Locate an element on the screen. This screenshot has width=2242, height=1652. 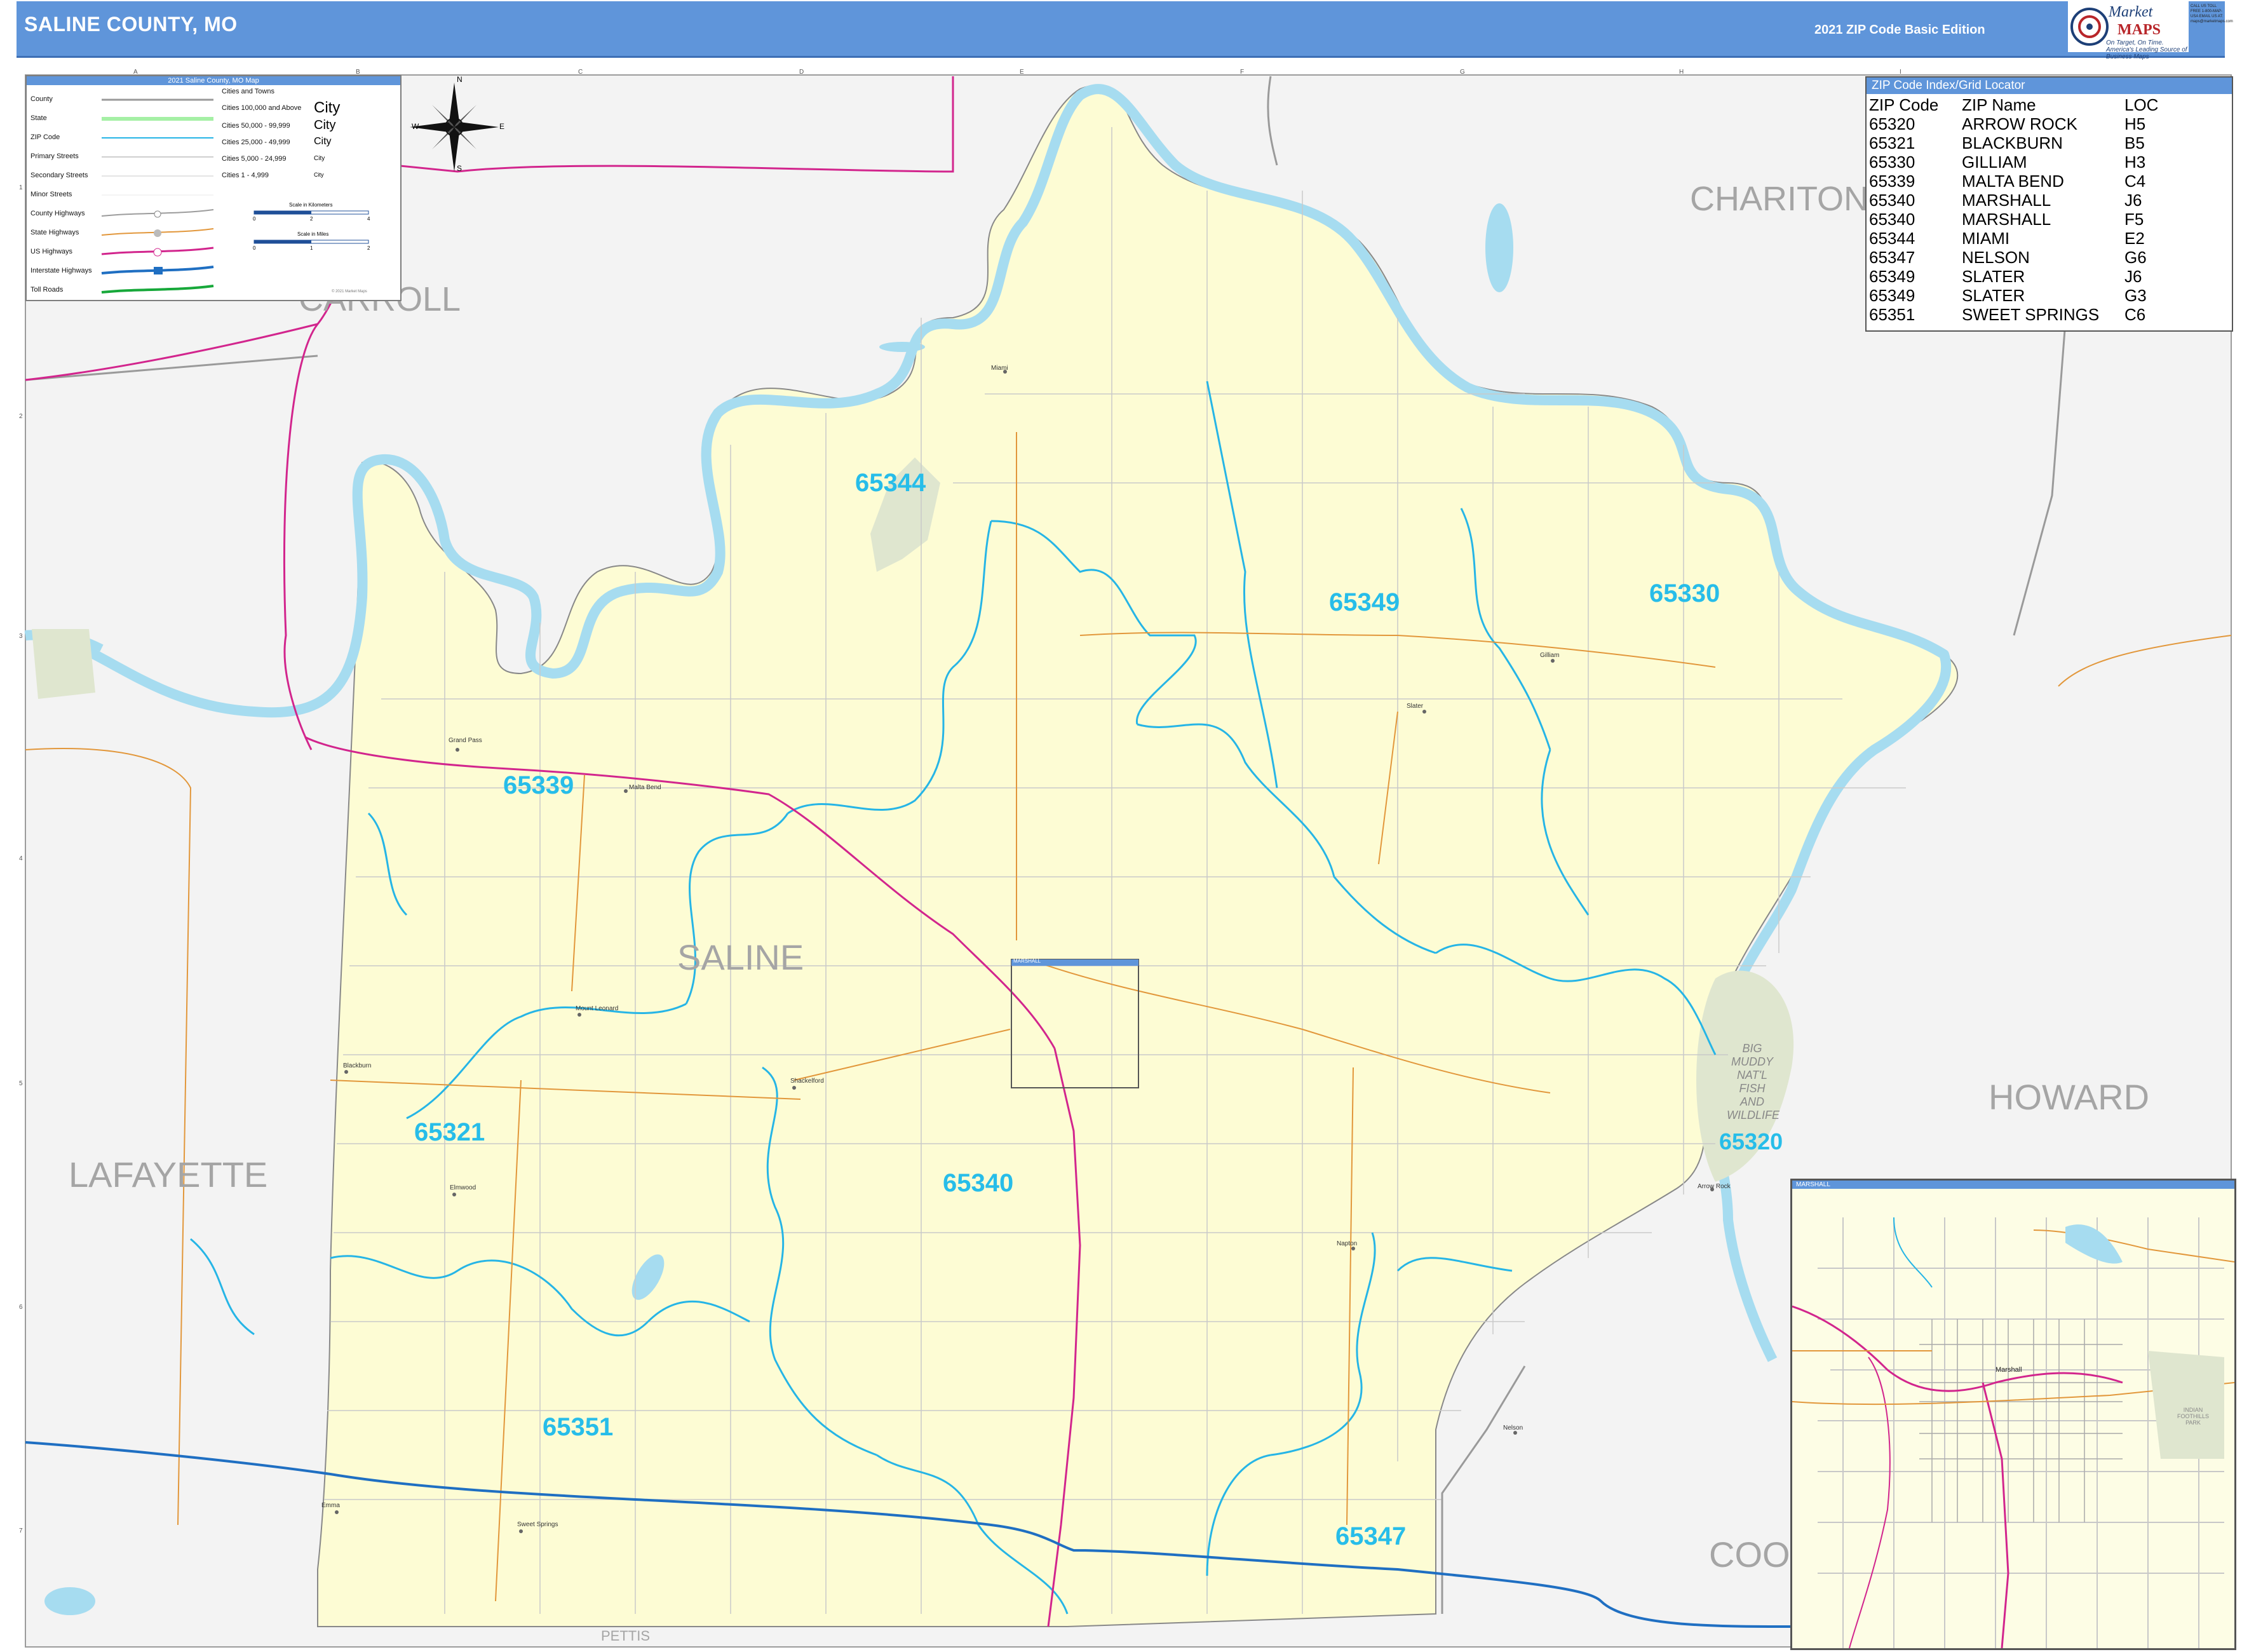
table-row: 65349 SLATER G3 is located at coordinates (2035, 295).